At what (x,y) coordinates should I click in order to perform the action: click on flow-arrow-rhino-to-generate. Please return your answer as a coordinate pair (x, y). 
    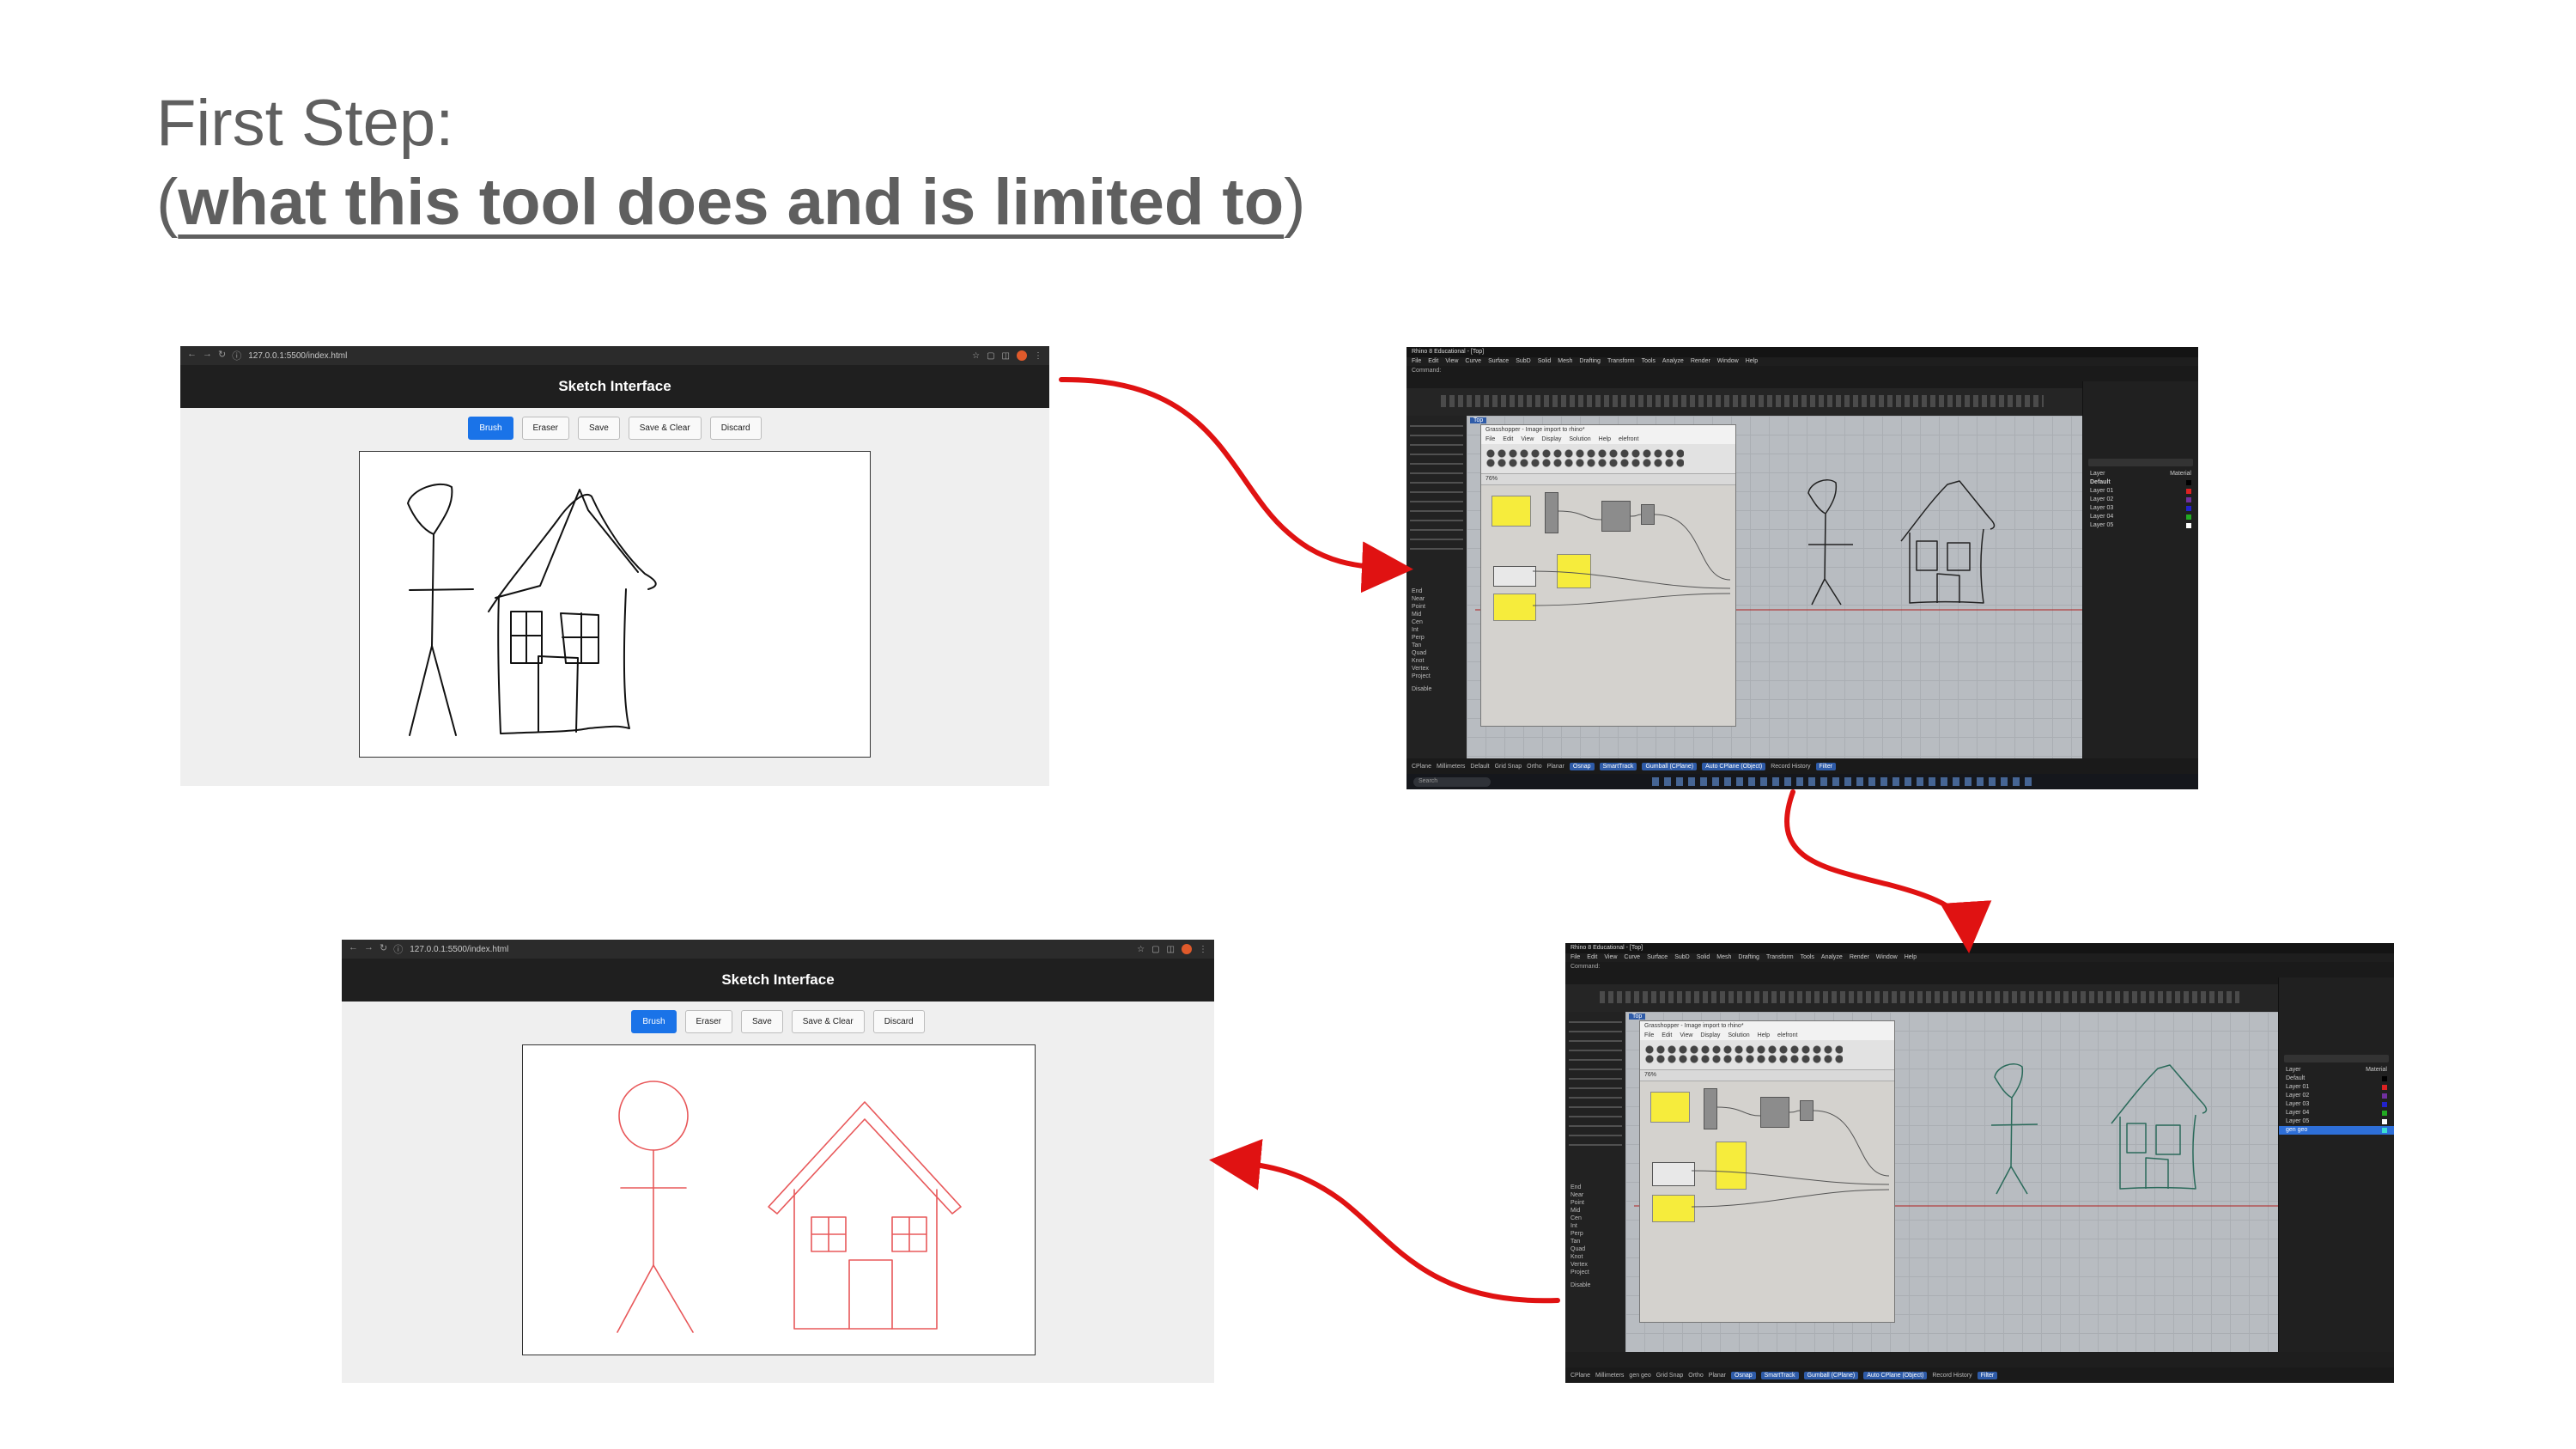
    Looking at the image, I should click on (1888, 871).